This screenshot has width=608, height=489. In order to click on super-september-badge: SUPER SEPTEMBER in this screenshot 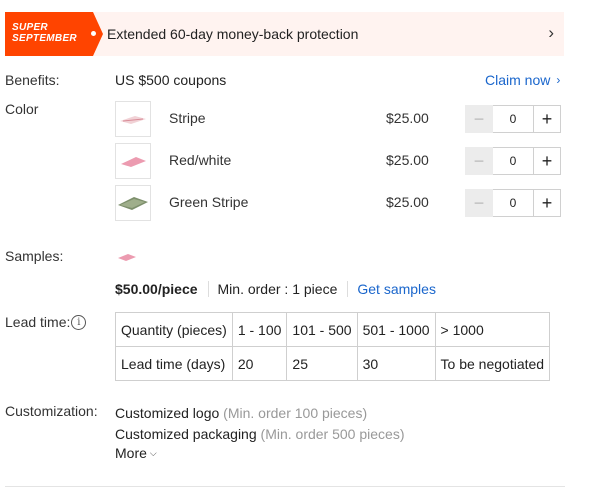, I will do `click(54, 34)`.